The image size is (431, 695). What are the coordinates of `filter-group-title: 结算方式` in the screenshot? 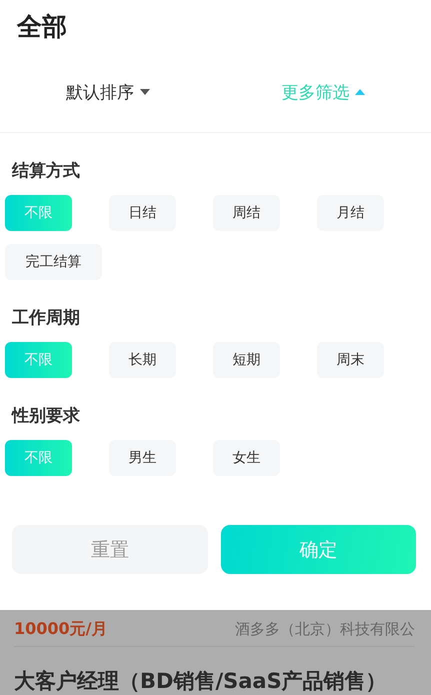 It's located at (45, 171).